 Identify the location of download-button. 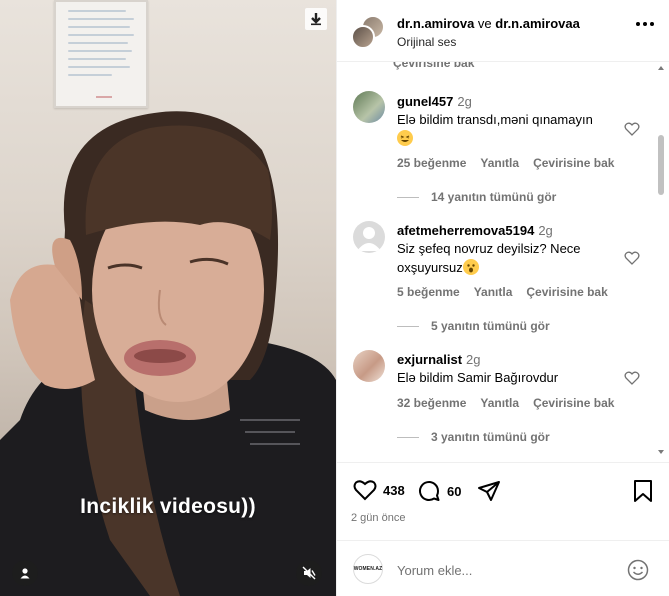
(316, 19).